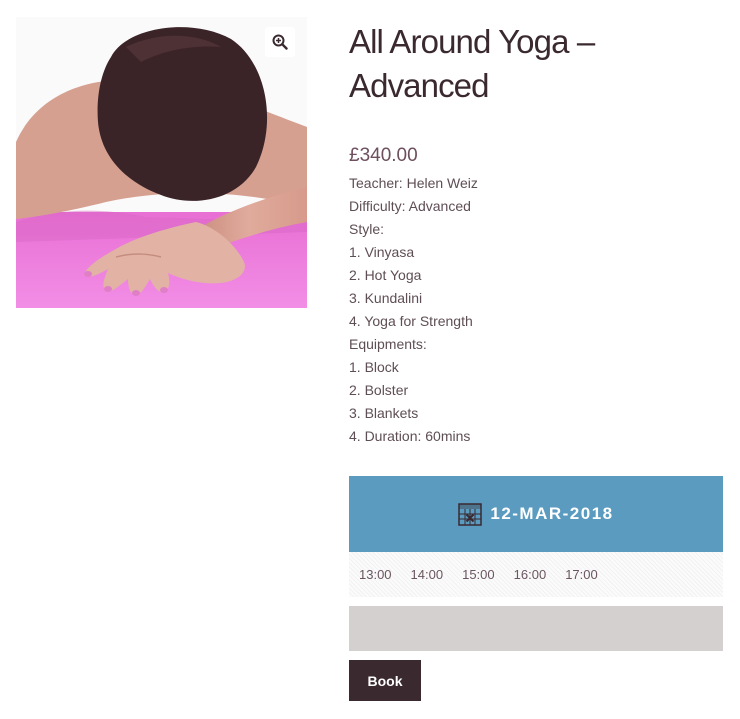  I want to click on book-button: Book, so click(385, 680).